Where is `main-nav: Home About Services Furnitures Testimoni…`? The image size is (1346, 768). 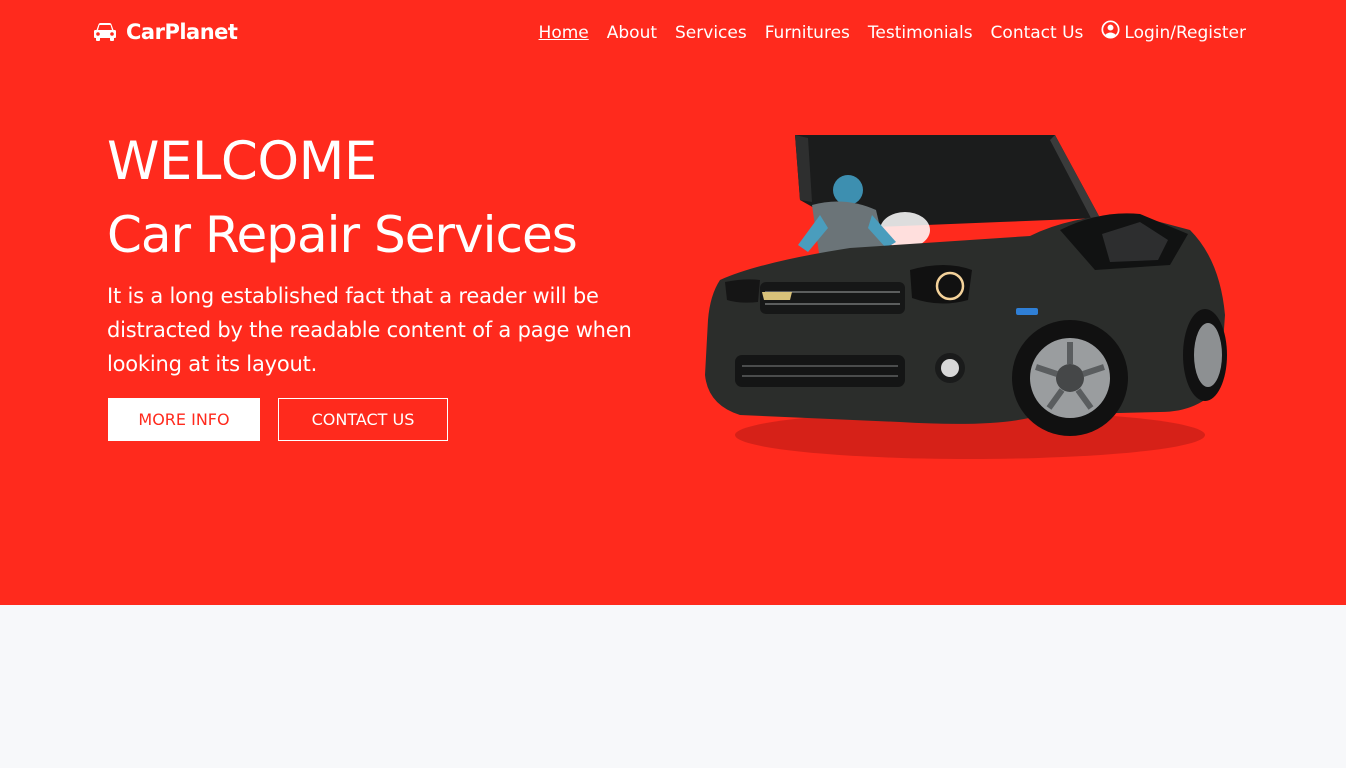
main-nav: Home About Services Furnitures Testimoni… is located at coordinates (892, 33).